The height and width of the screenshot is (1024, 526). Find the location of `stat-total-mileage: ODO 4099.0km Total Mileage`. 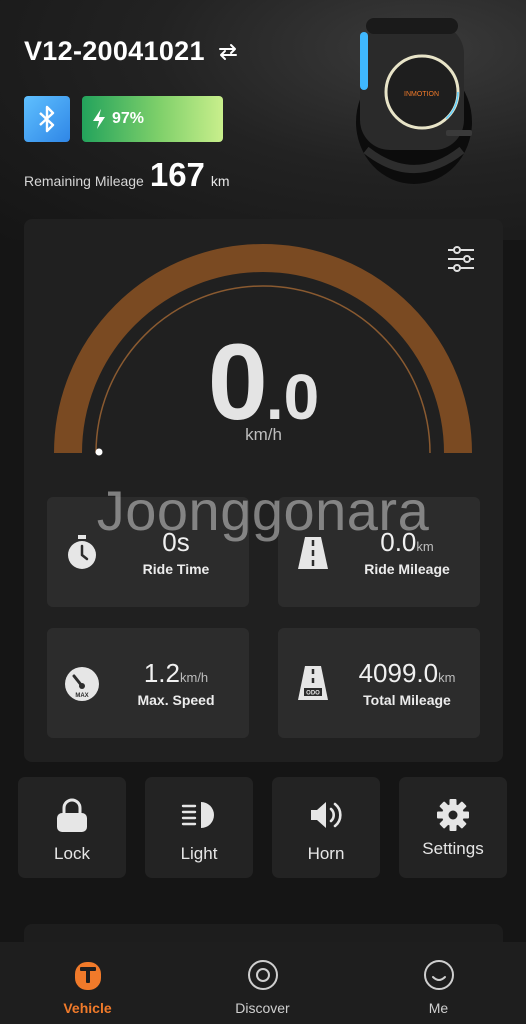

stat-total-mileage: ODO 4099.0km Total Mileage is located at coordinates (379, 683).